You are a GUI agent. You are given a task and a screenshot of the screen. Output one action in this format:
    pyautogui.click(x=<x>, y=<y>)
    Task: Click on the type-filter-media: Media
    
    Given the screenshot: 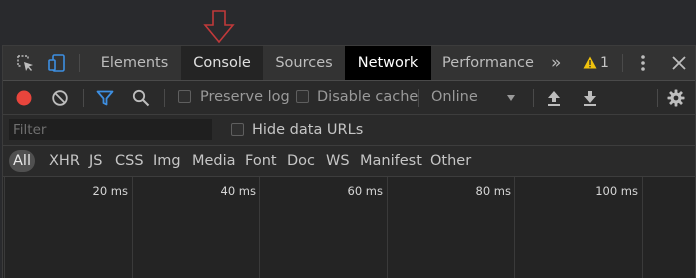 What is the action you would take?
    pyautogui.click(x=214, y=161)
    